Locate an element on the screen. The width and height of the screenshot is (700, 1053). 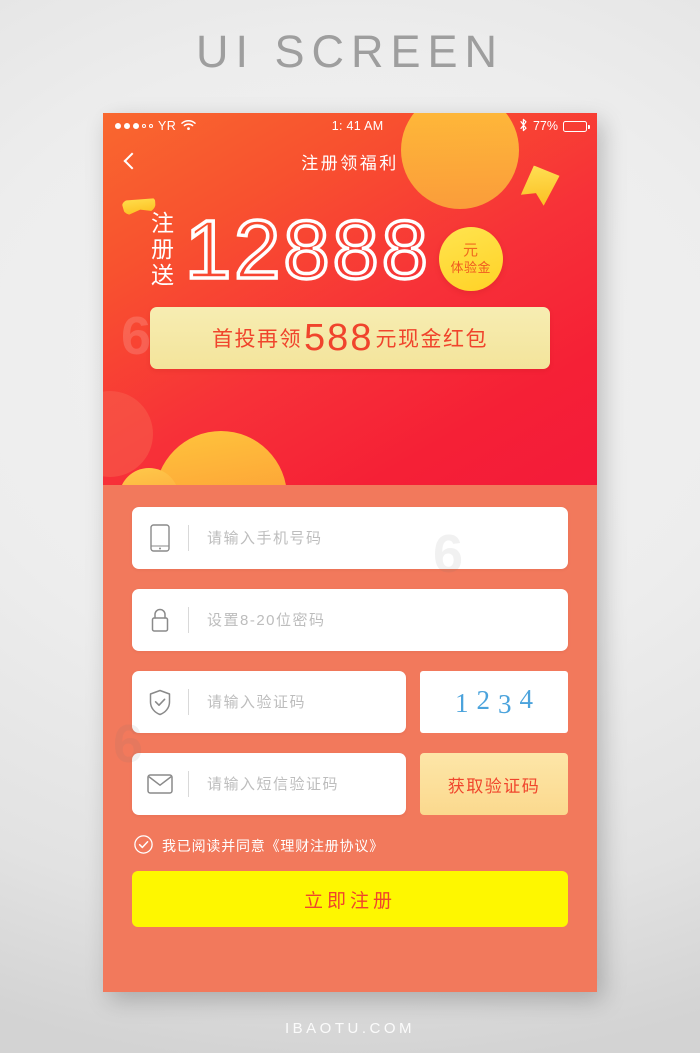
captcha-row: 1 2 3 4 is located at coordinates (350, 702).